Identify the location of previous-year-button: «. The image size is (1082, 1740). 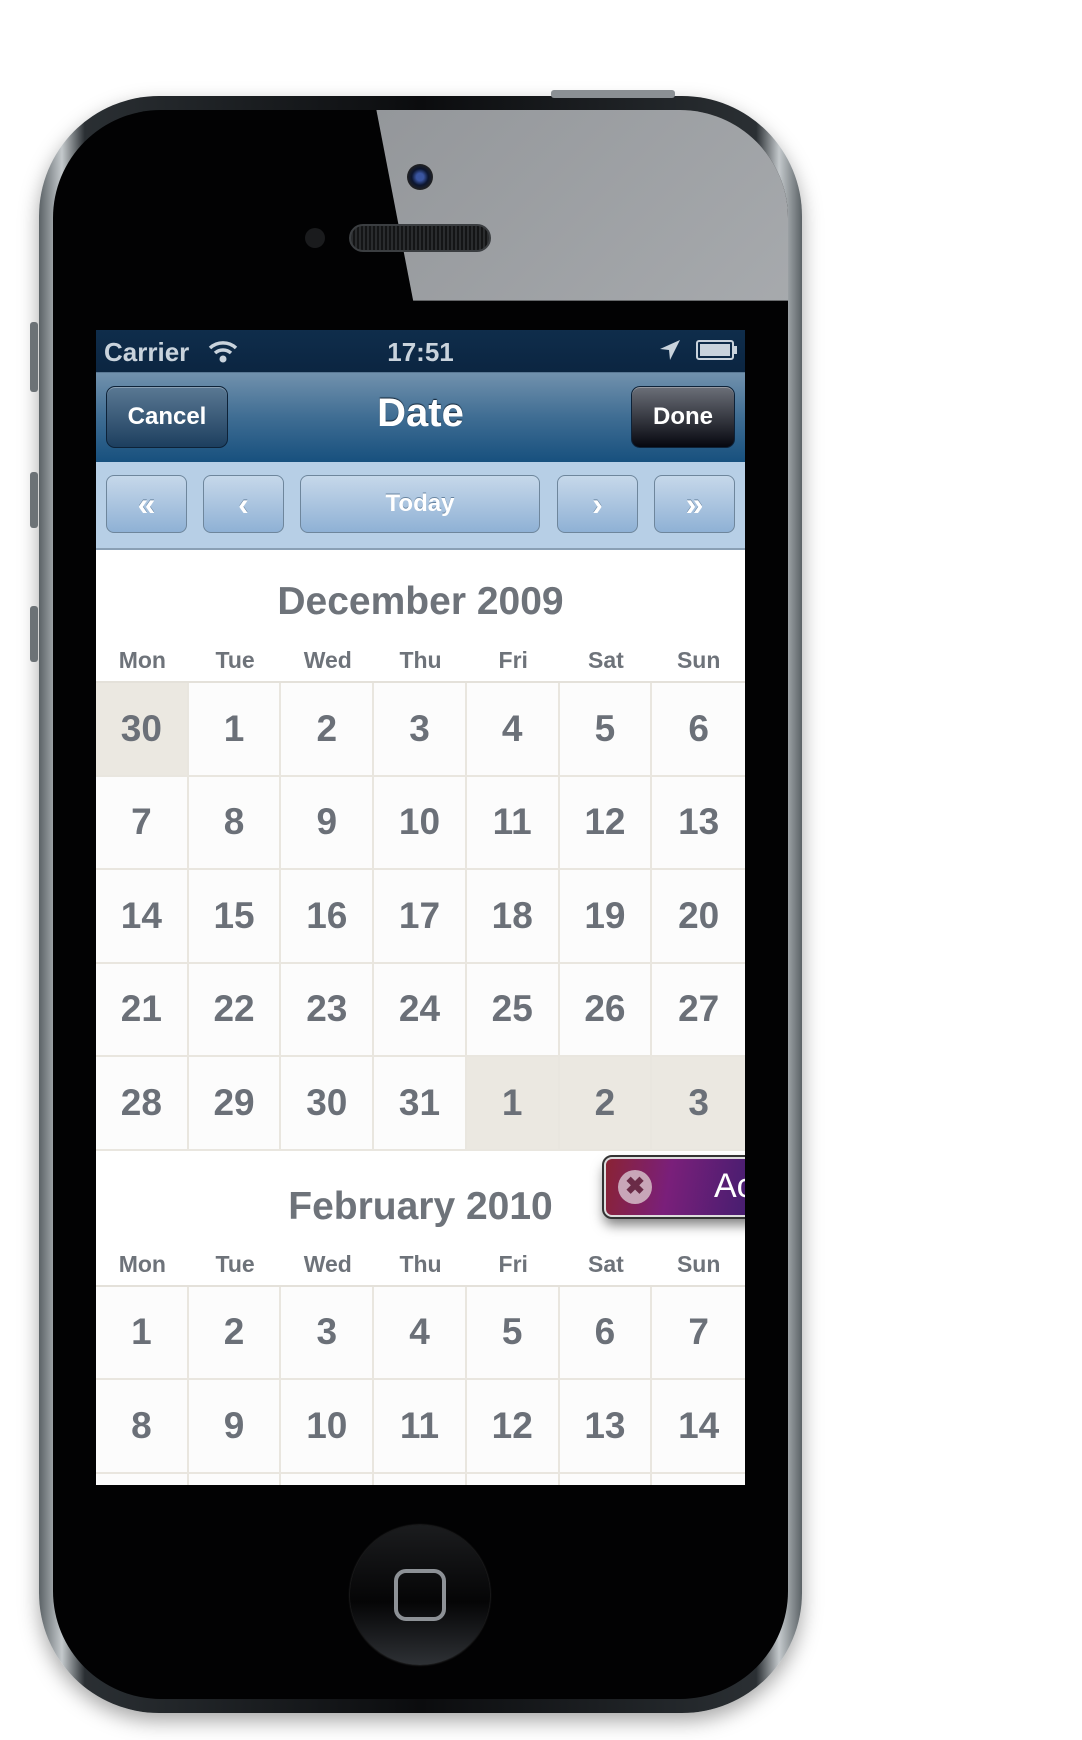
(146, 504).